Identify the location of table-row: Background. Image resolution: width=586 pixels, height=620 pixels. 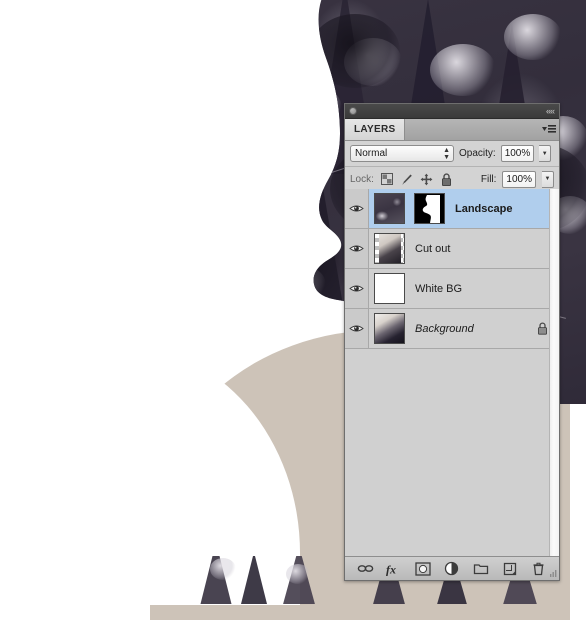
(452, 329).